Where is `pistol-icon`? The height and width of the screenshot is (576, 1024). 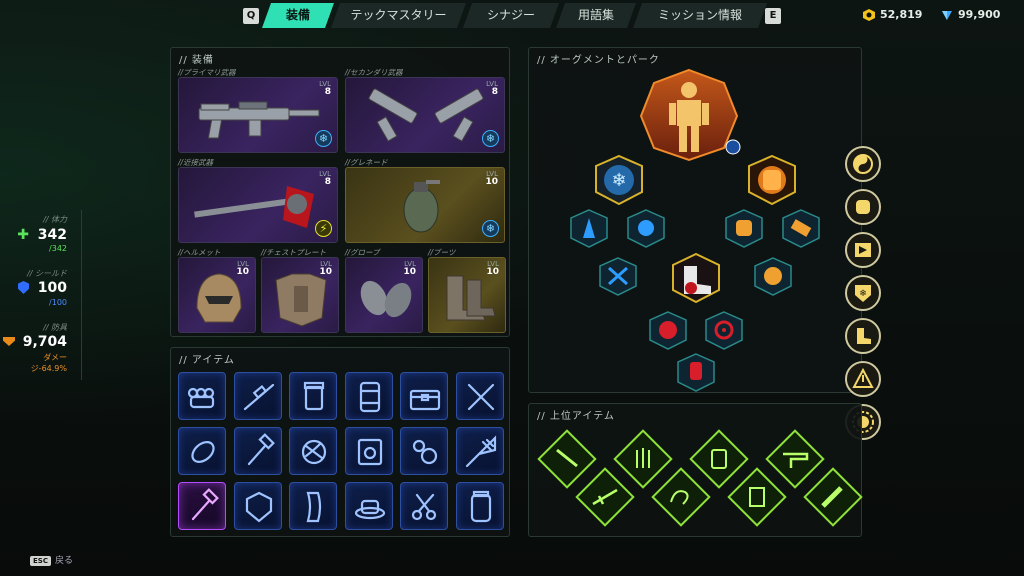 pistol-icon is located at coordinates (795, 459).